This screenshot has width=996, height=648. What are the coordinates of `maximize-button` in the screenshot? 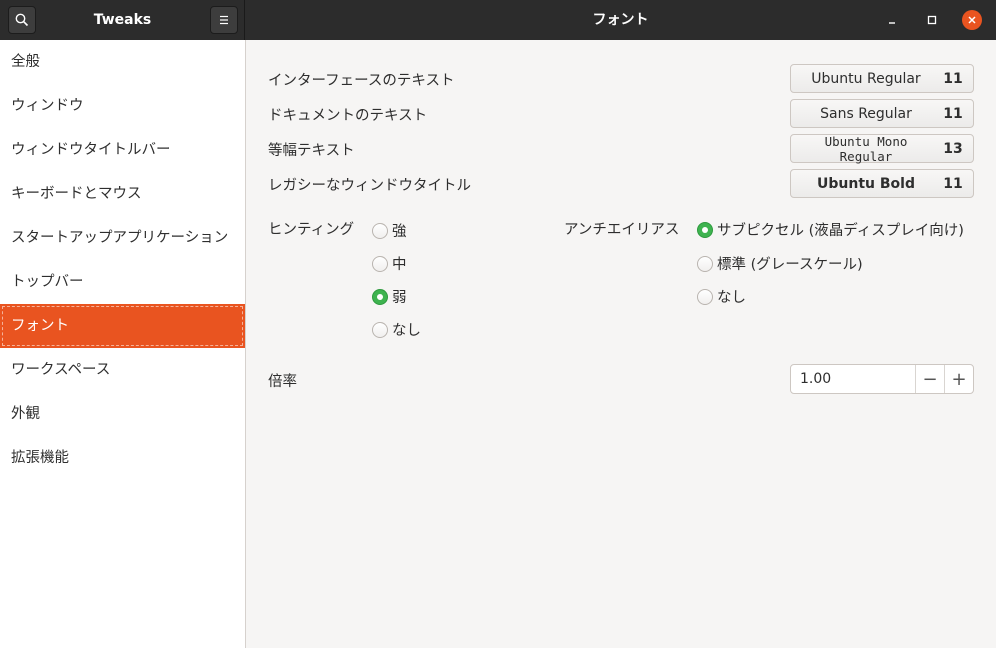 It's located at (932, 20).